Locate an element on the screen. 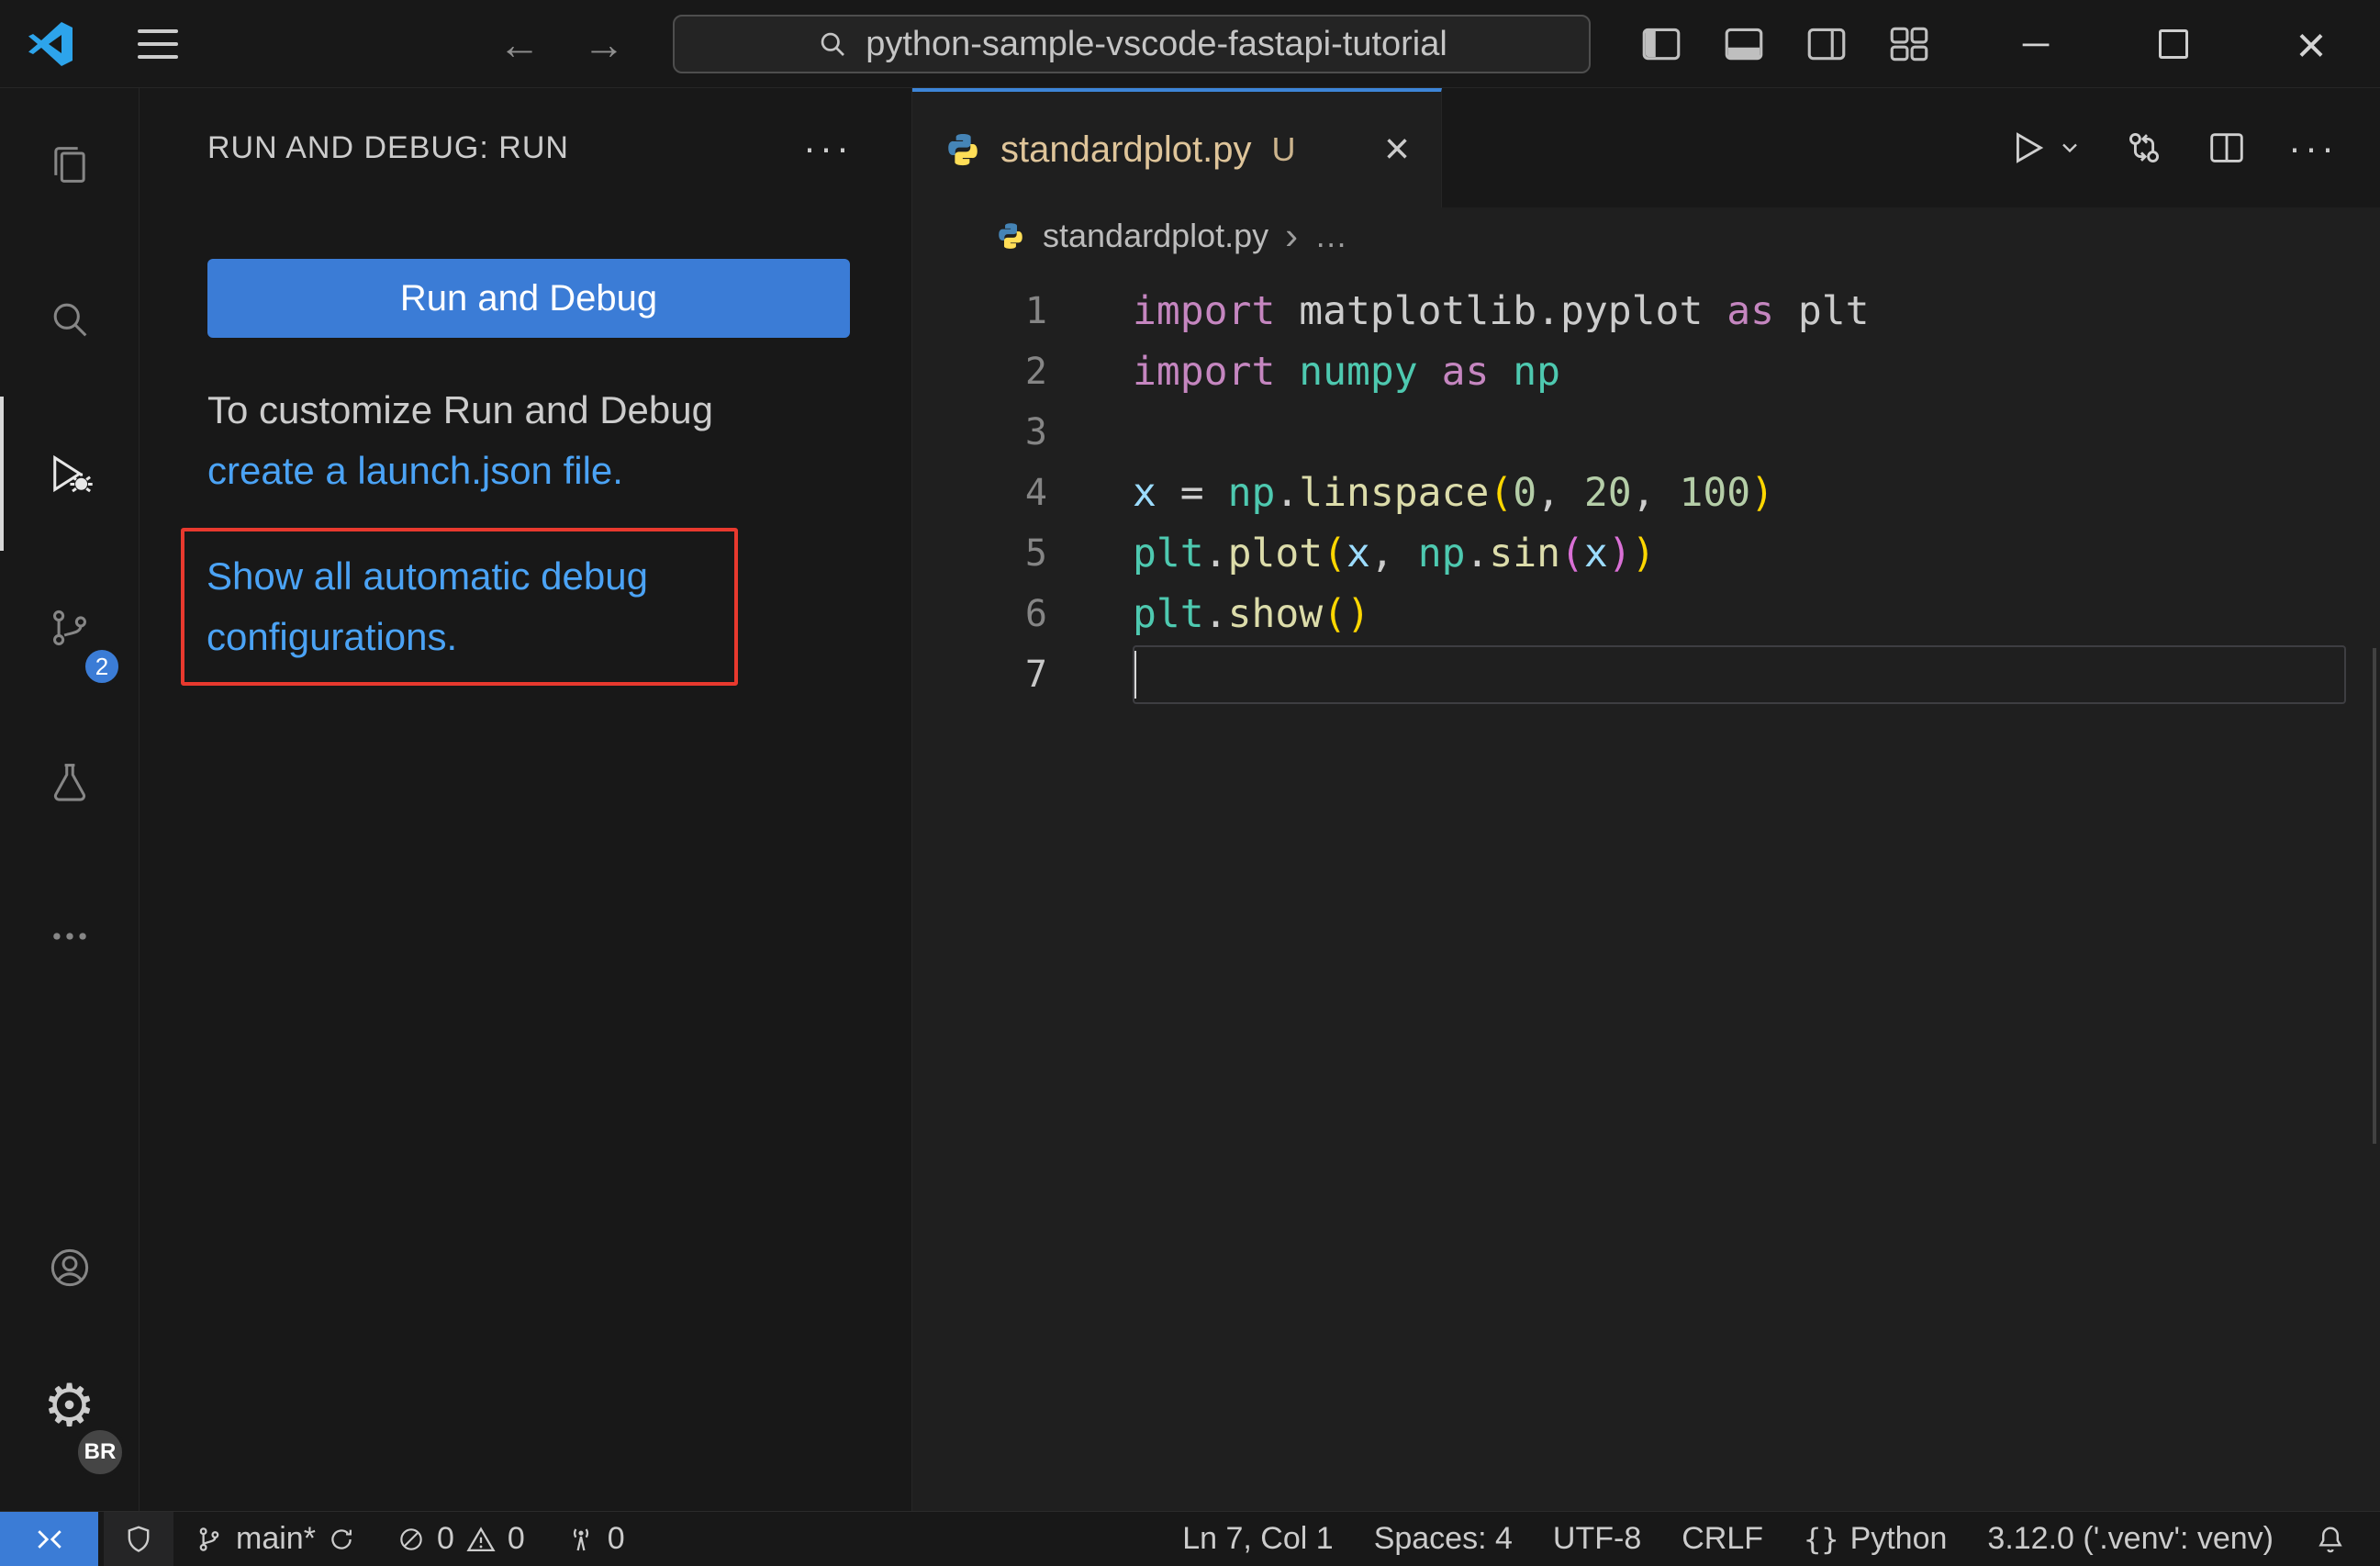 This screenshot has width=2380, height=1566. files-icon is located at coordinates (70, 165).